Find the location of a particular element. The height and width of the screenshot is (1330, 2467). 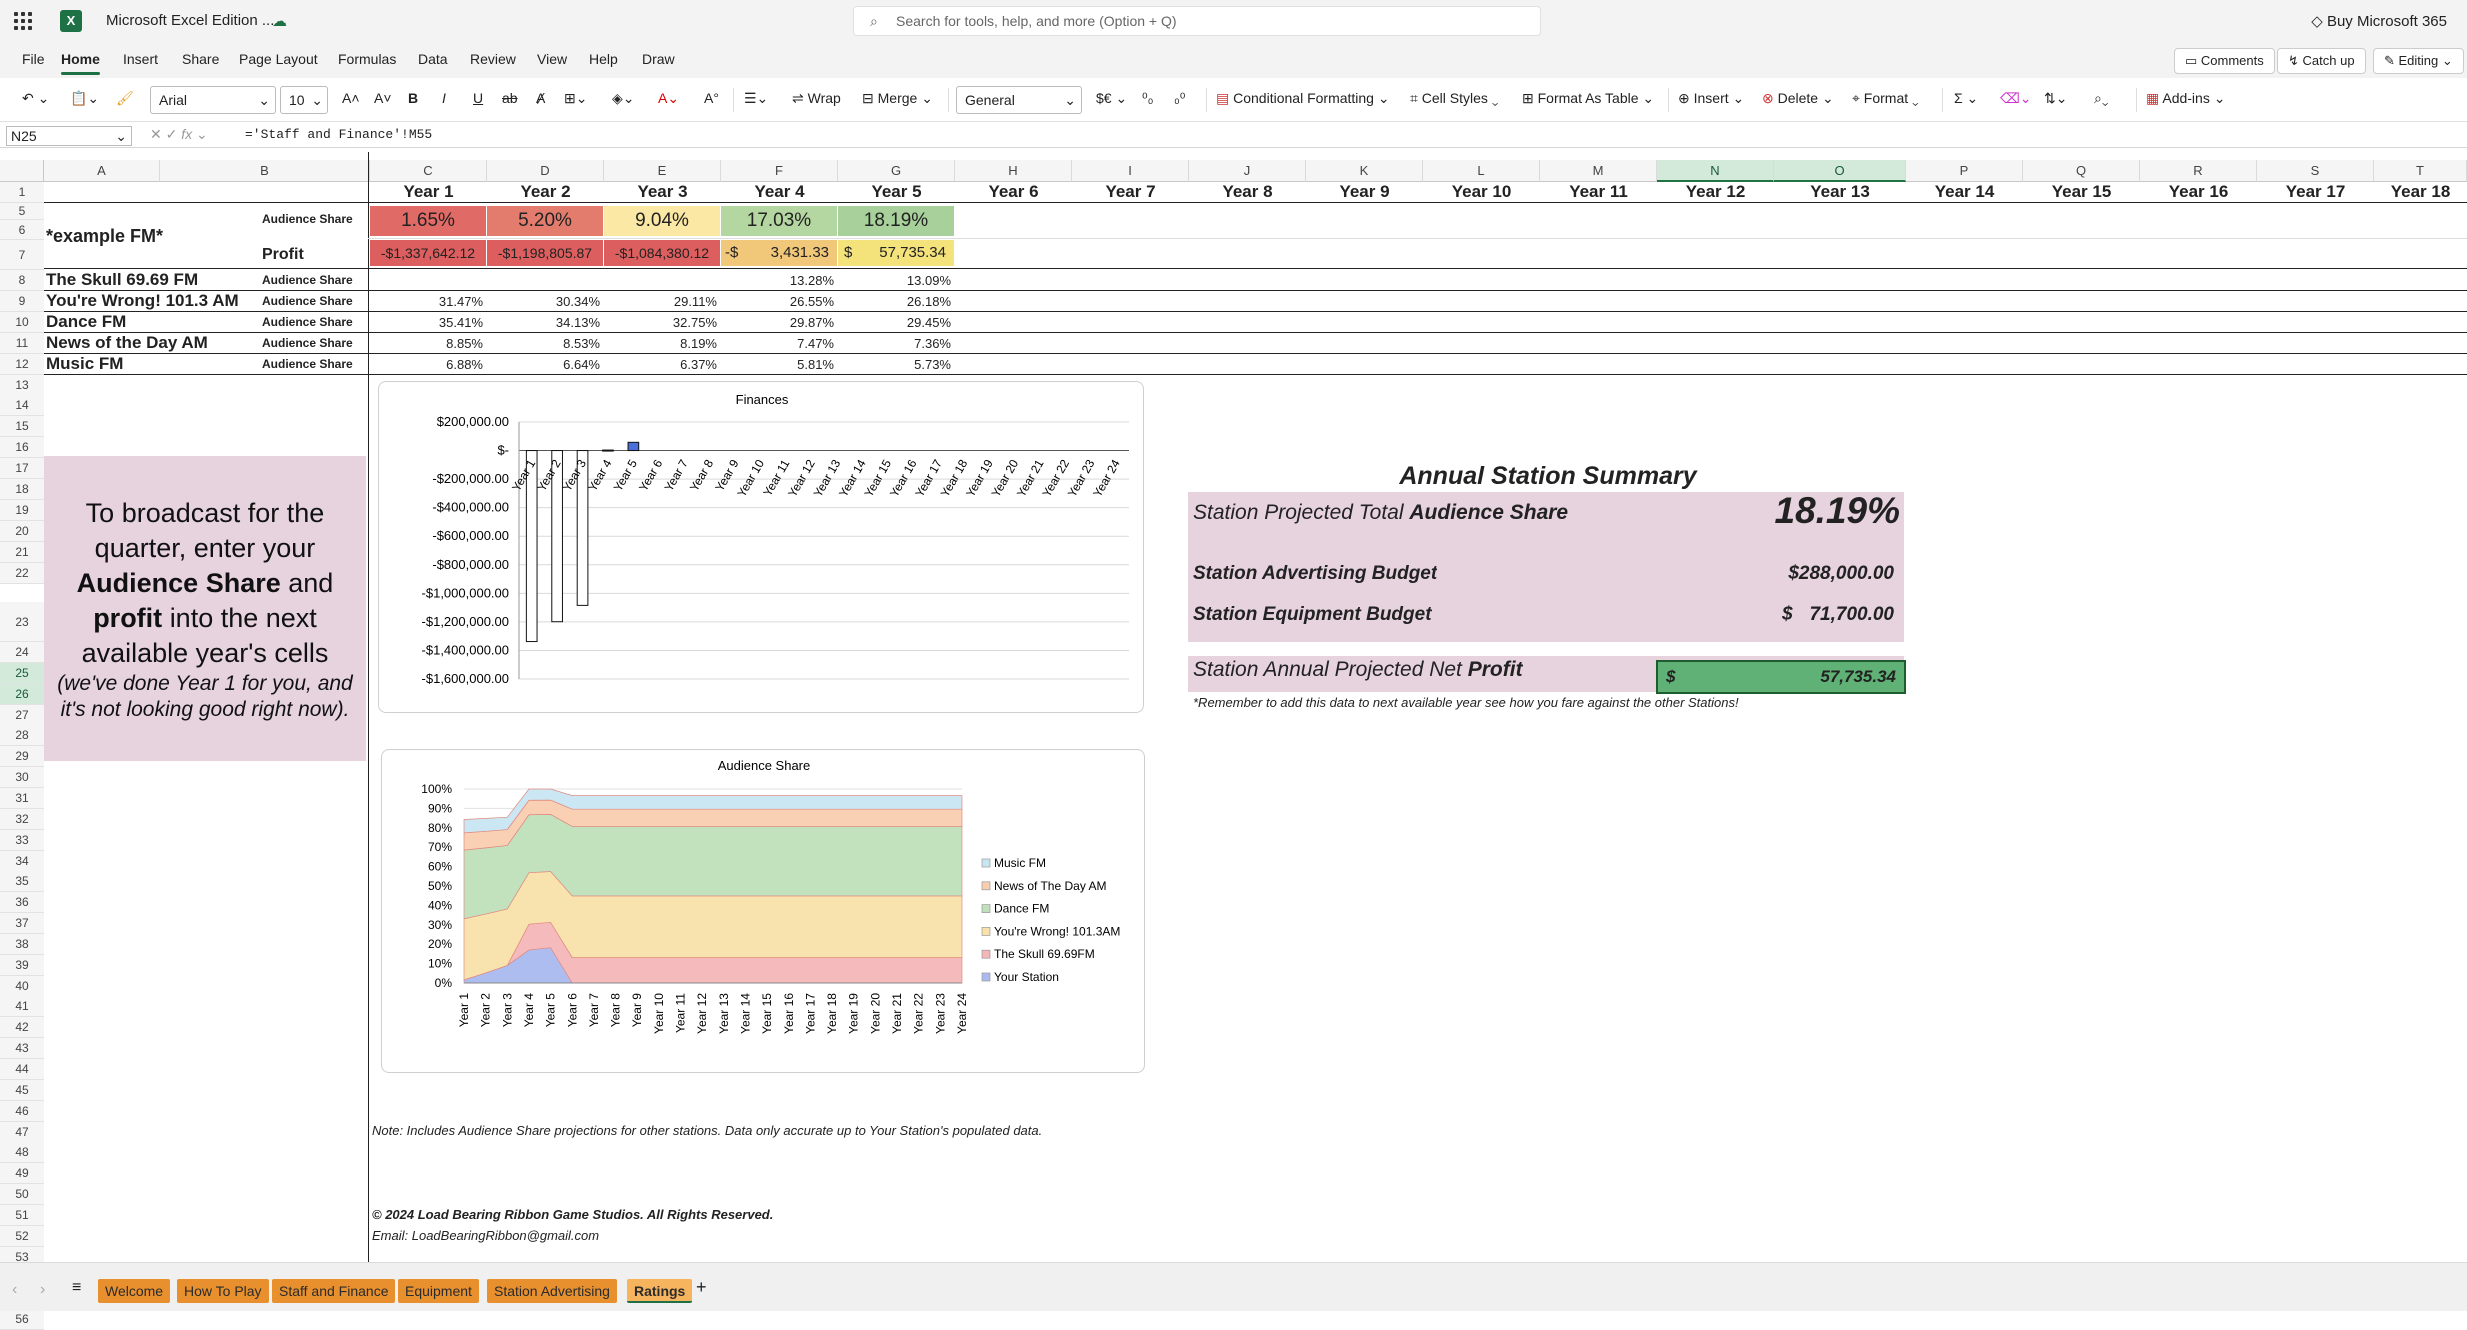

font-color-icon: A⌄ is located at coordinates (668, 98).